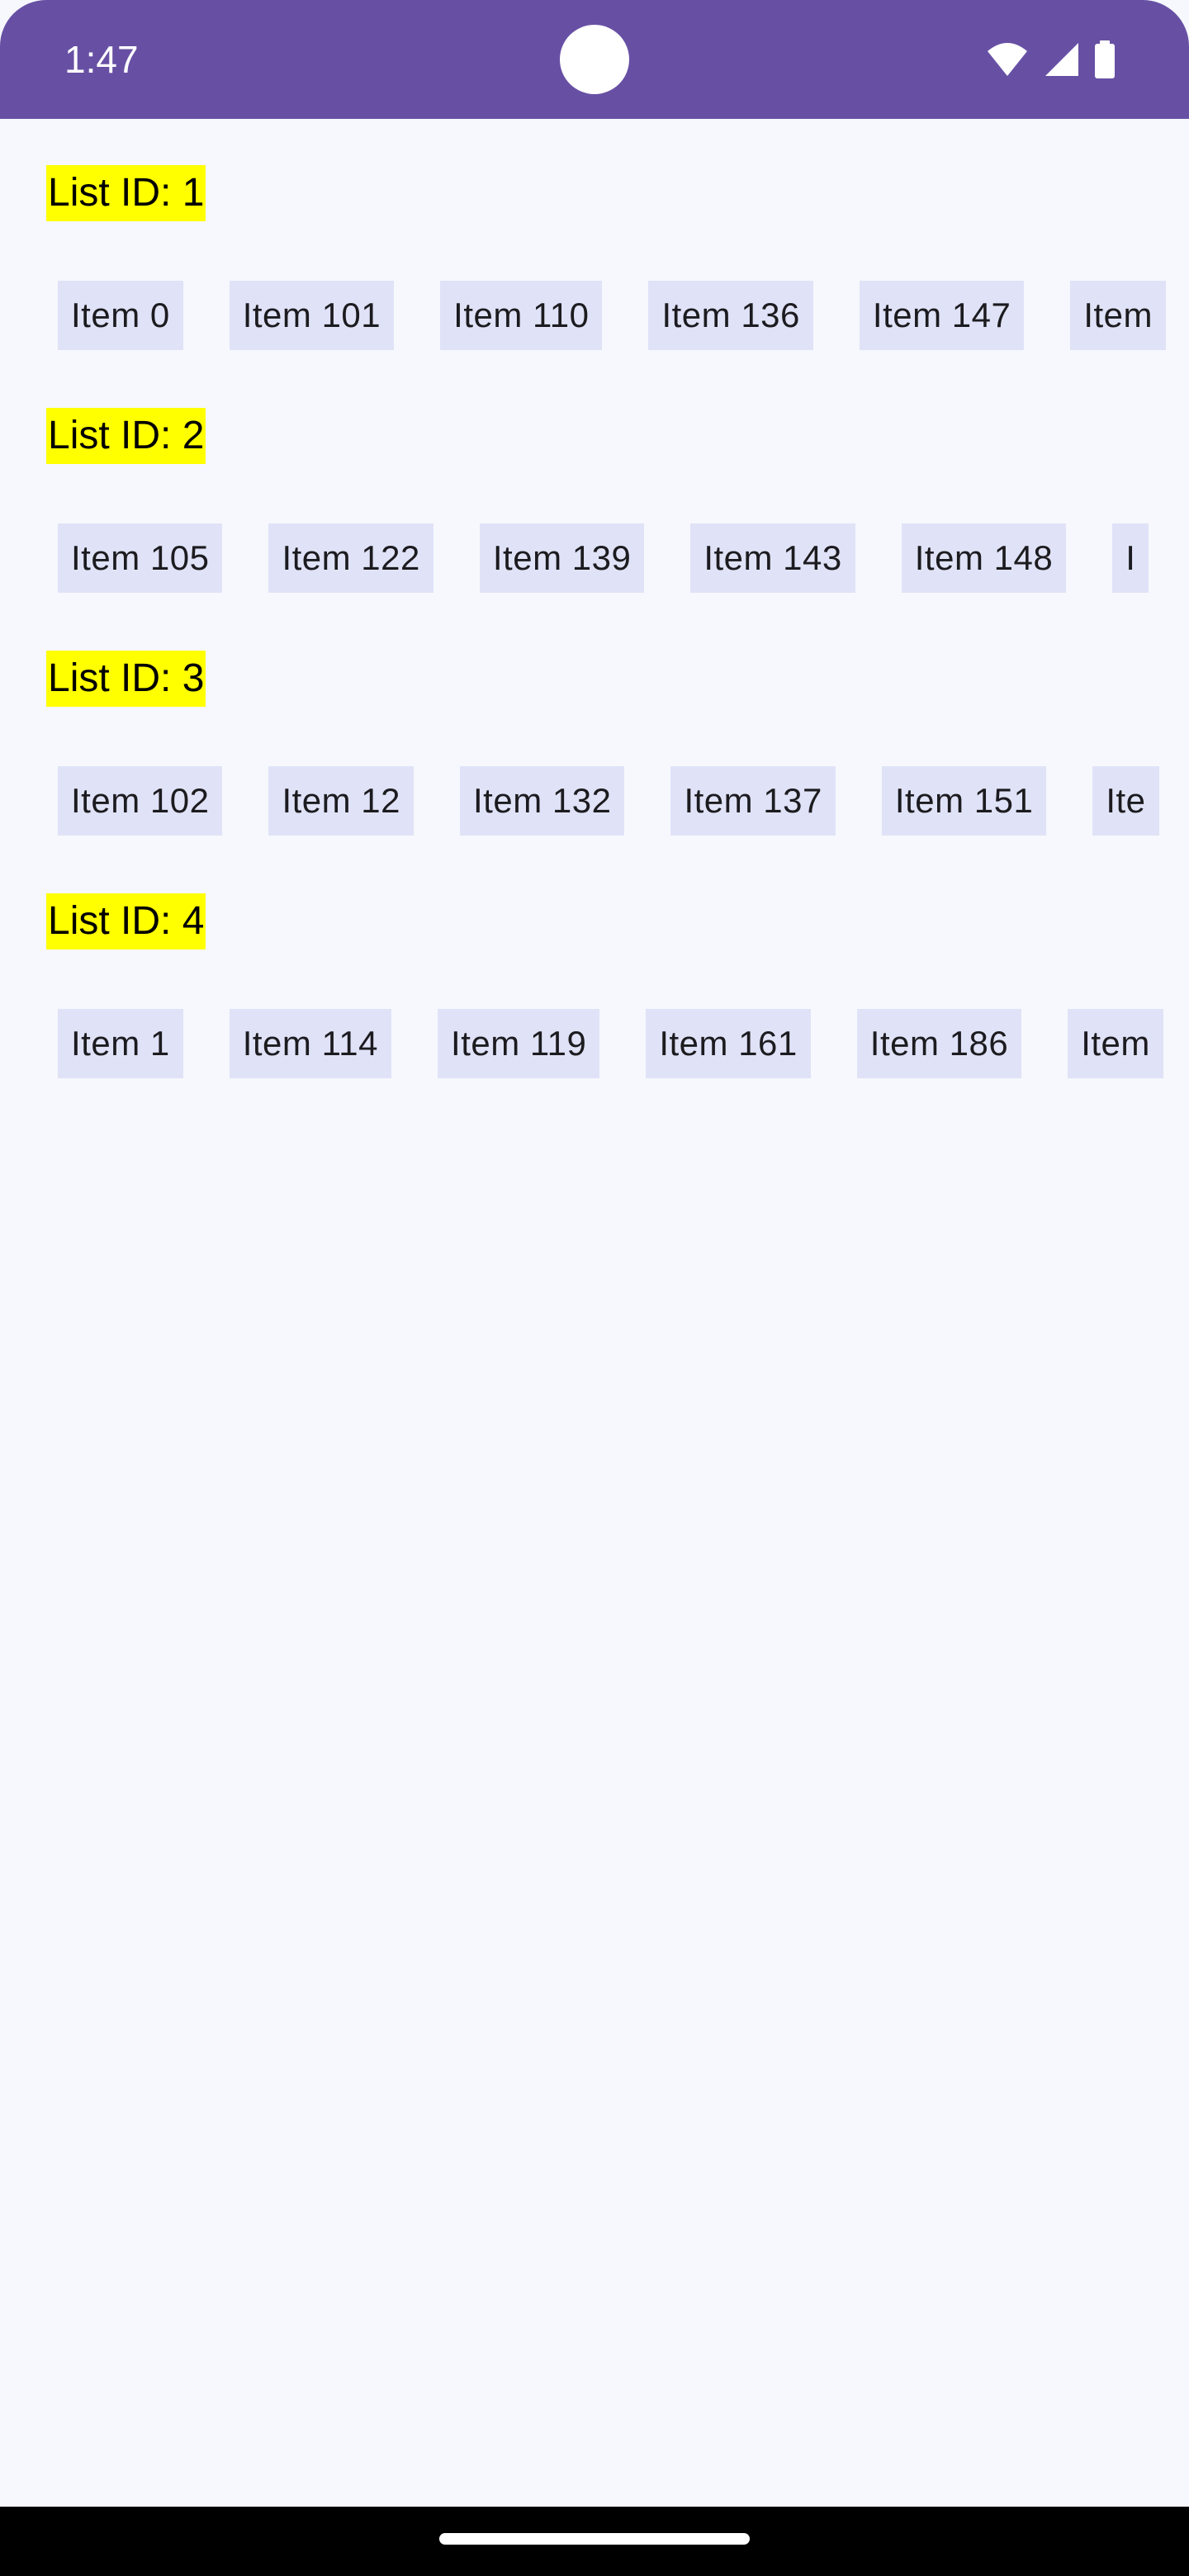 This screenshot has width=1189, height=2576. What do you see at coordinates (120, 315) in the screenshot?
I see `list-item: Item 0` at bounding box center [120, 315].